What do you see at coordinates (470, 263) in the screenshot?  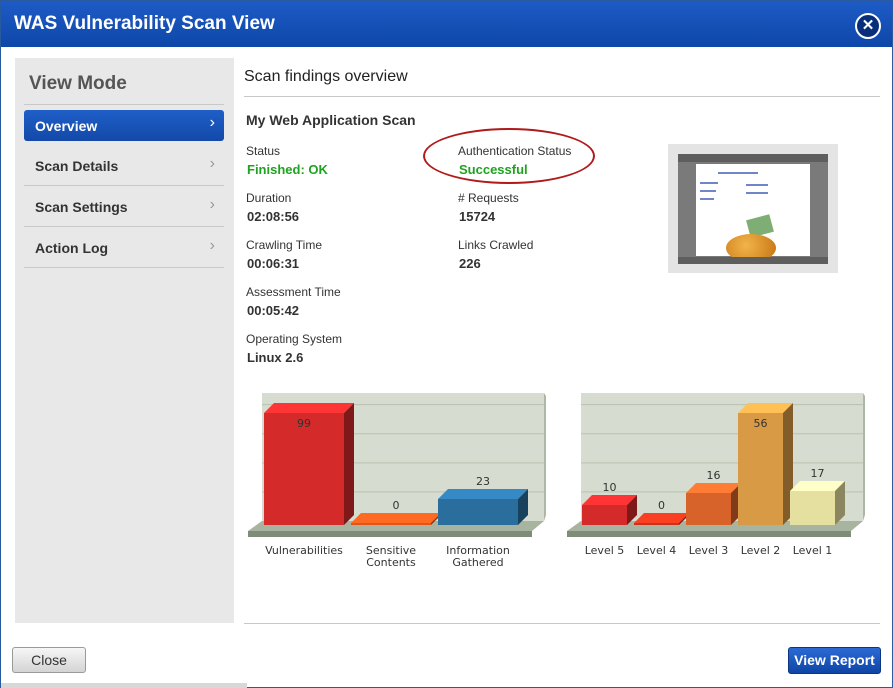 I see `links-crawled-value: 226` at bounding box center [470, 263].